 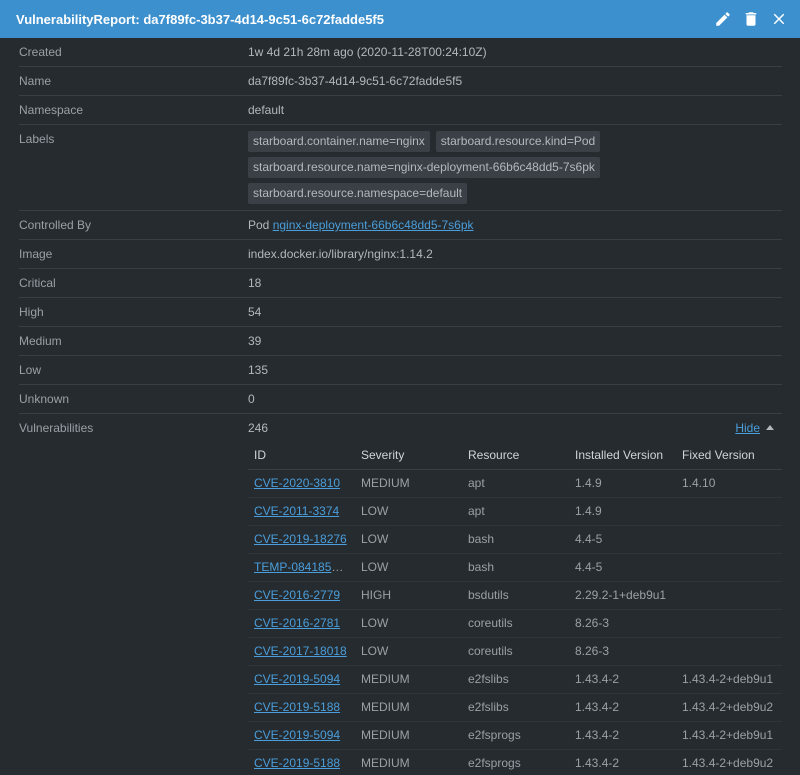 I want to click on trash-icon, so click(x=751, y=19).